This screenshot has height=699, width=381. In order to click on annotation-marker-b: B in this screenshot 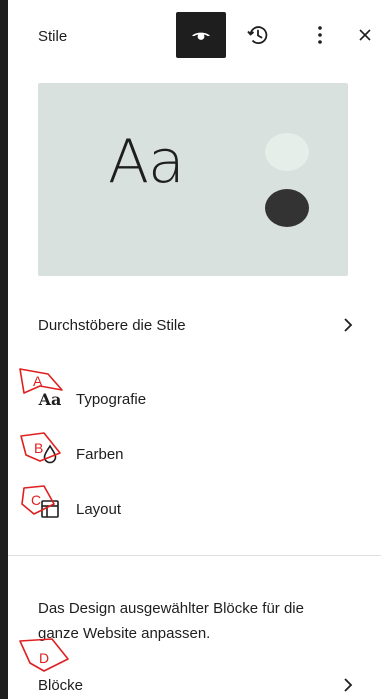, I will do `click(40, 447)`.